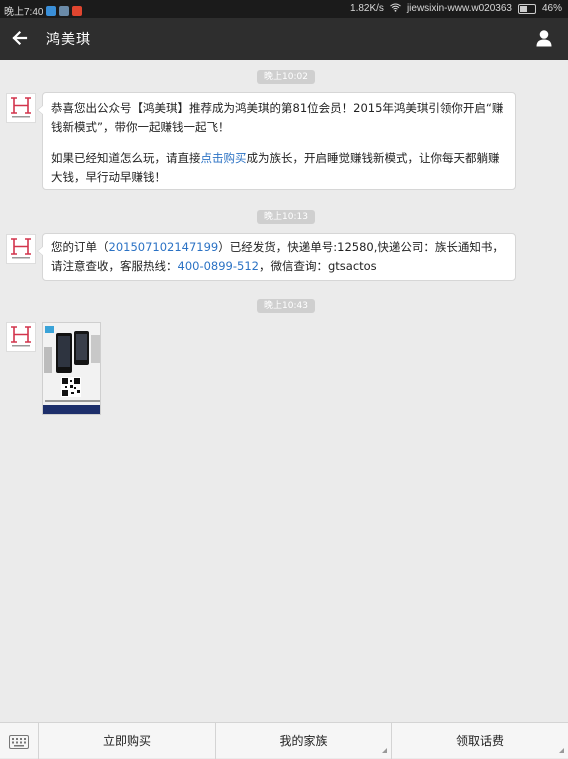 The width and height of the screenshot is (568, 759). I want to click on message-text-part: ，微信查询：gtsactos, so click(317, 266).